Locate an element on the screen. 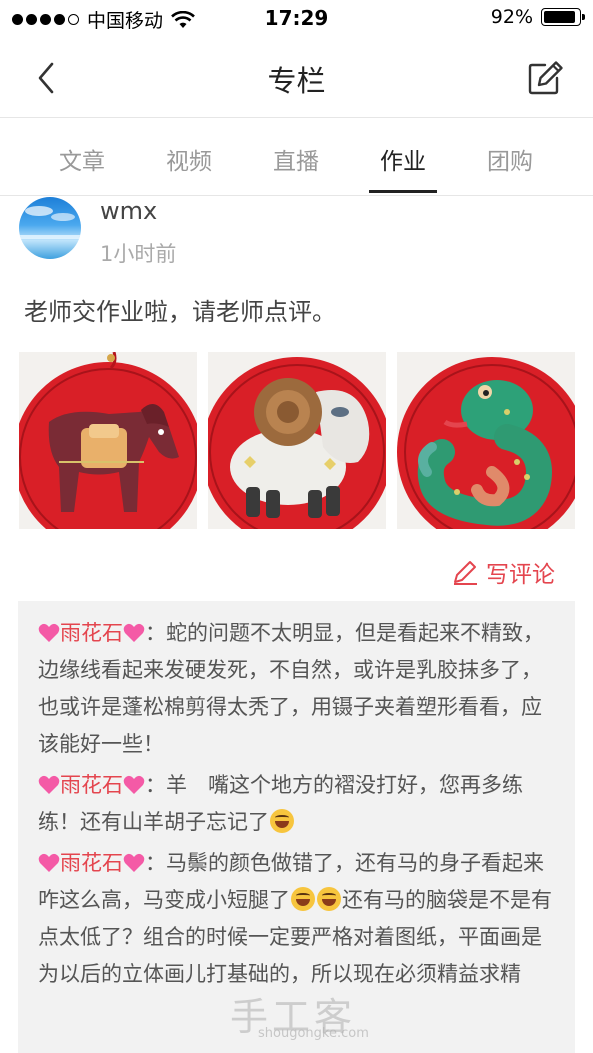 This screenshot has height=1053, width=593. write-comment-label: 写评论 is located at coordinates (520, 575).